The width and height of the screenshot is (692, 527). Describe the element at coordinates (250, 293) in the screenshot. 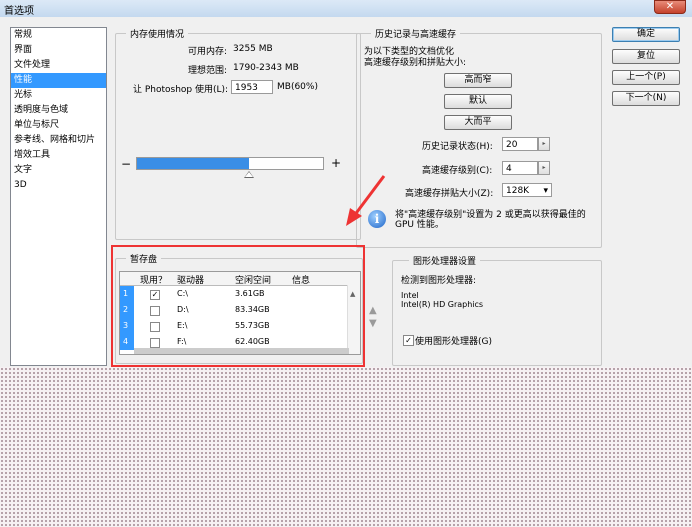

I see `free-space-cell: 3.61GB` at that location.